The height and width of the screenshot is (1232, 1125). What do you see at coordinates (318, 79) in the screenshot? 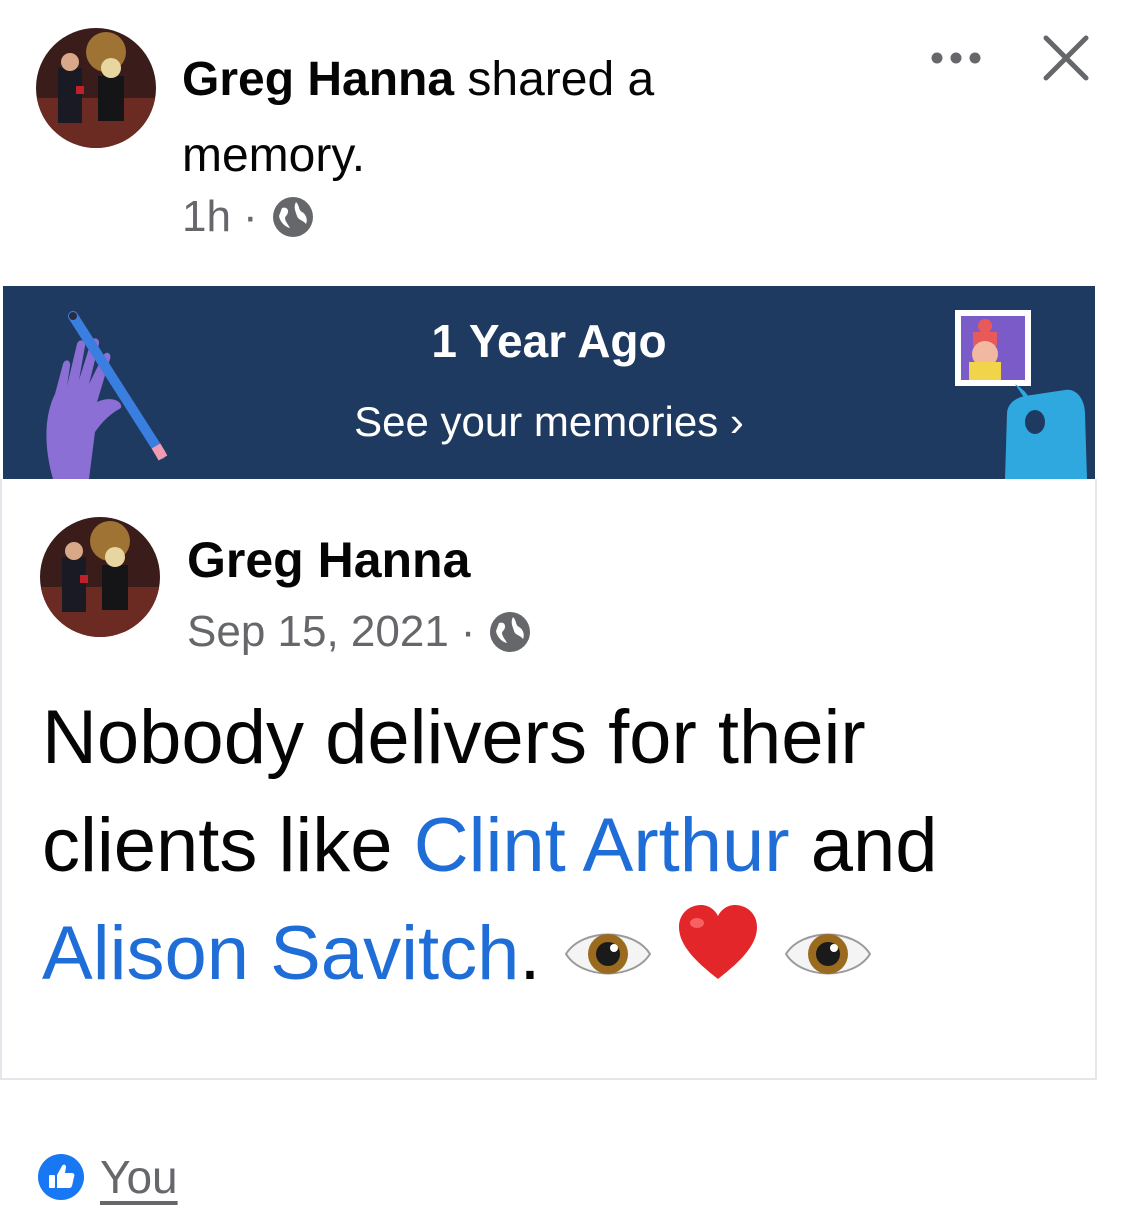
I see `header-author-name: Greg Hanna` at bounding box center [318, 79].